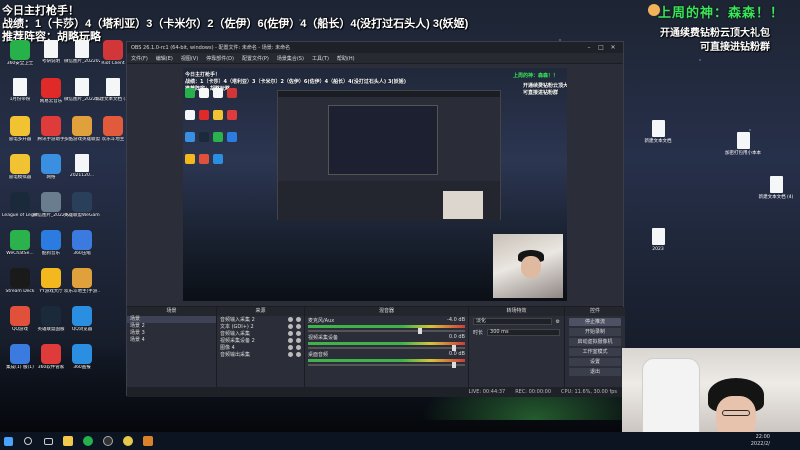  I want to click on preview-overlay-fan-gift: 开通续费钻粉云顶大礼包, so click(545, 86).